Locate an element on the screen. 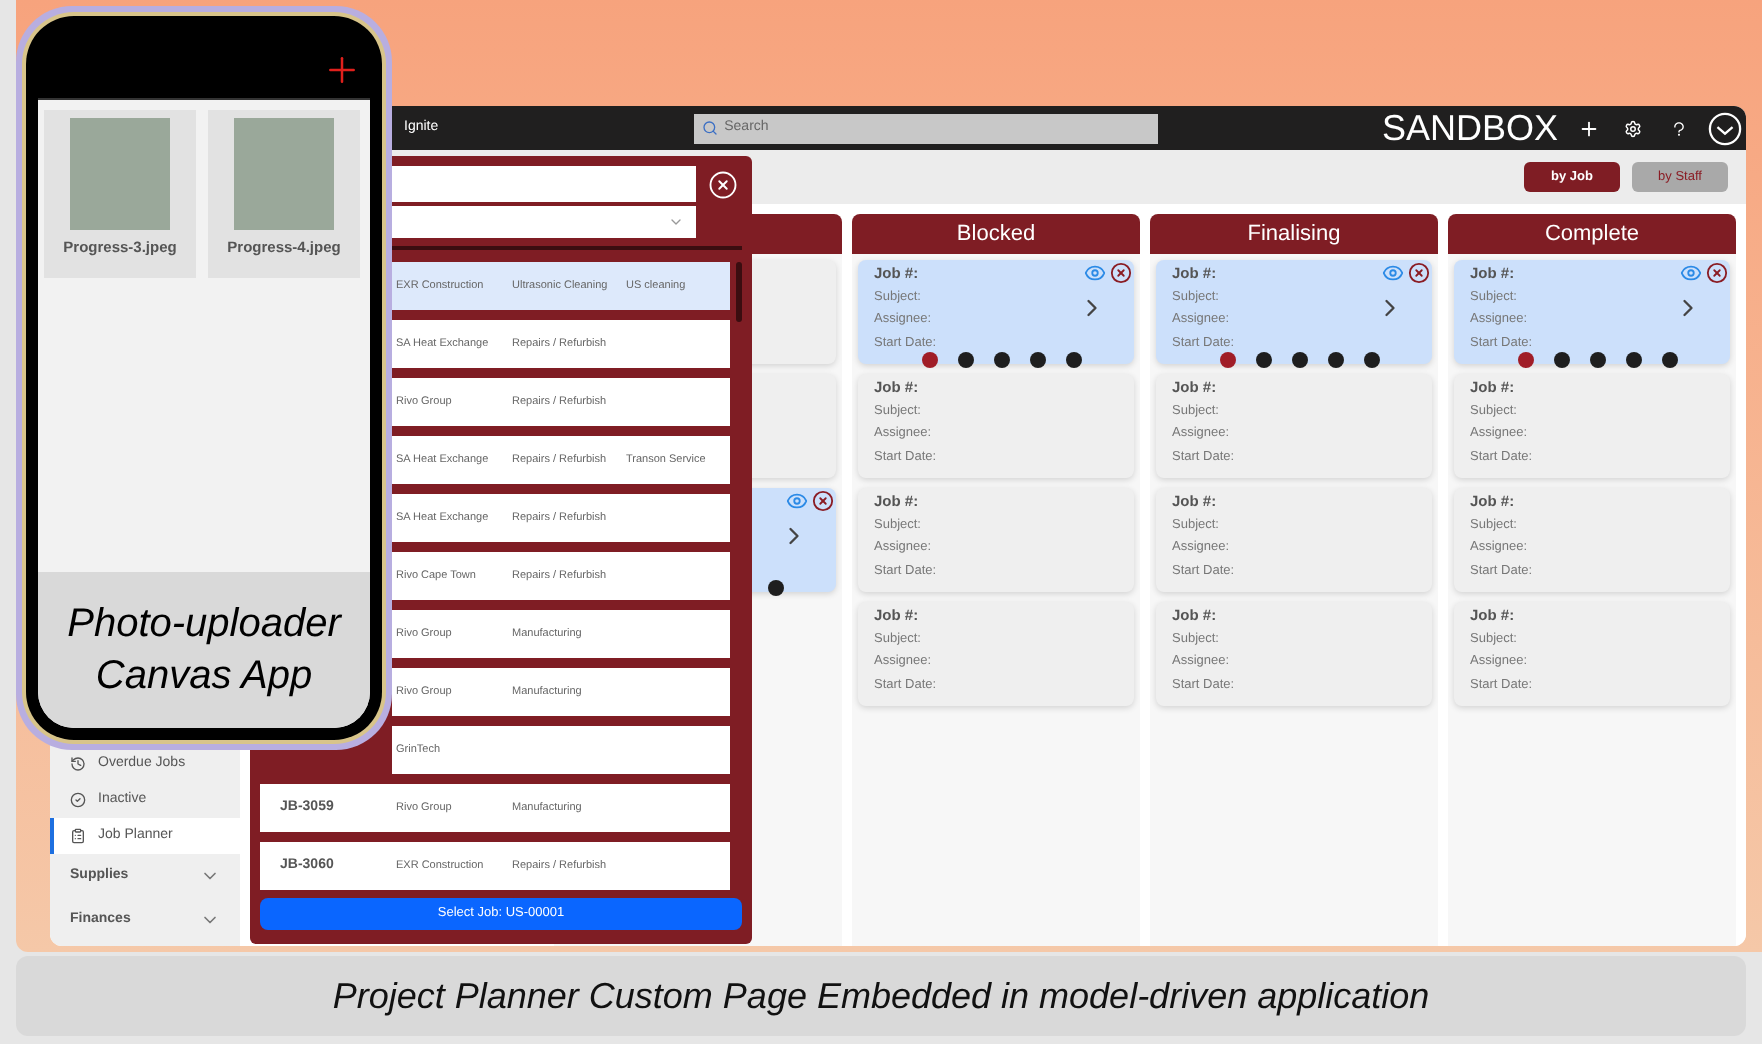  search-icon is located at coordinates (710, 128).